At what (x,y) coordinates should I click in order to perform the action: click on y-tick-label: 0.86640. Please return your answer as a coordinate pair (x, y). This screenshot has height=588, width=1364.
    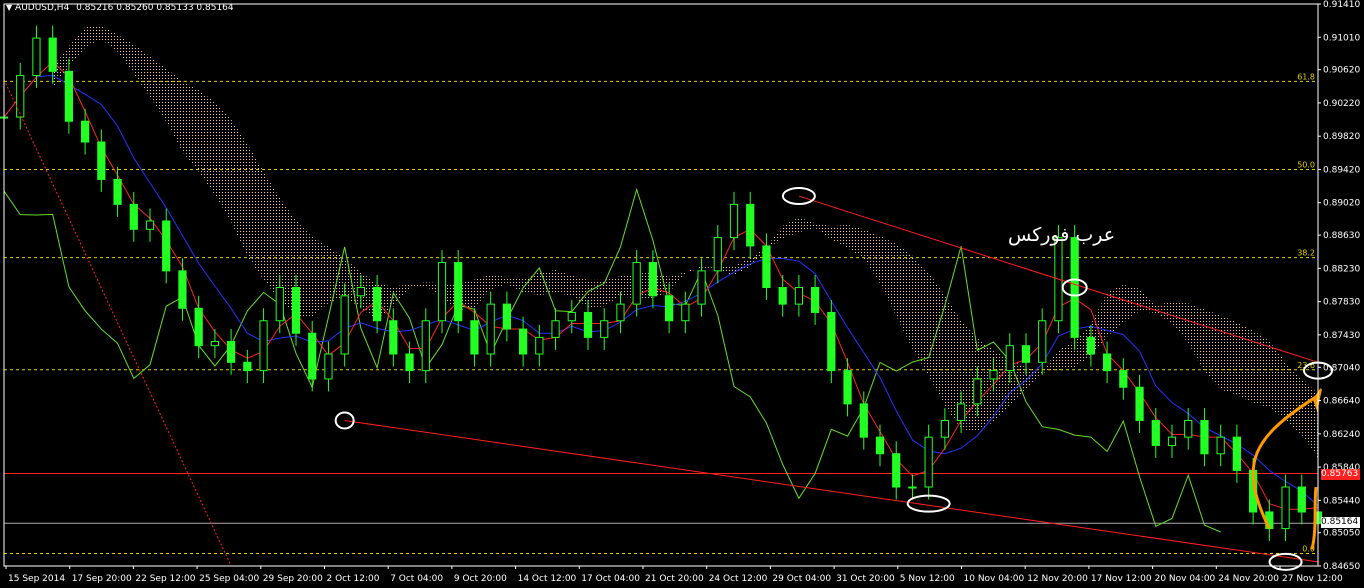
    Looking at the image, I should click on (1341, 402).